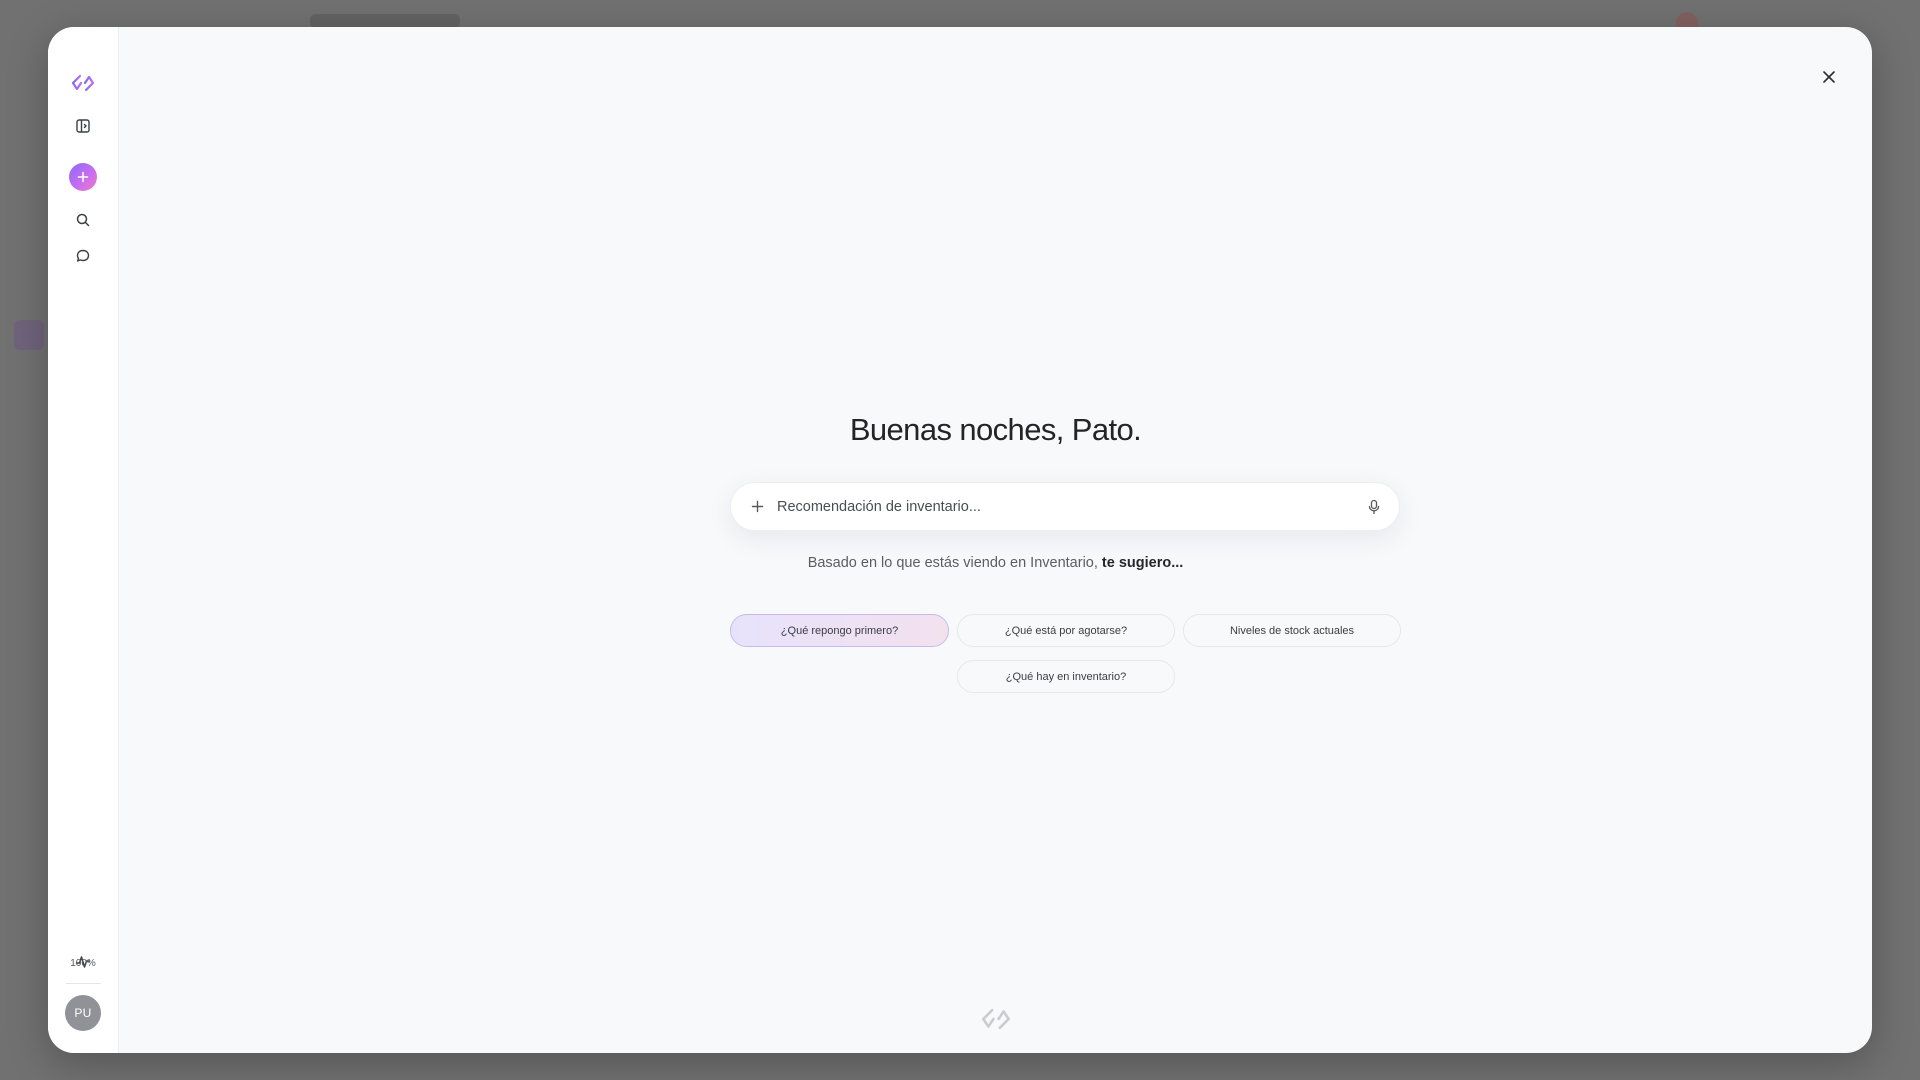 This screenshot has height=1080, width=1920. Describe the element at coordinates (83, 540) in the screenshot. I see `sidebar-rail: 100% PU` at that location.